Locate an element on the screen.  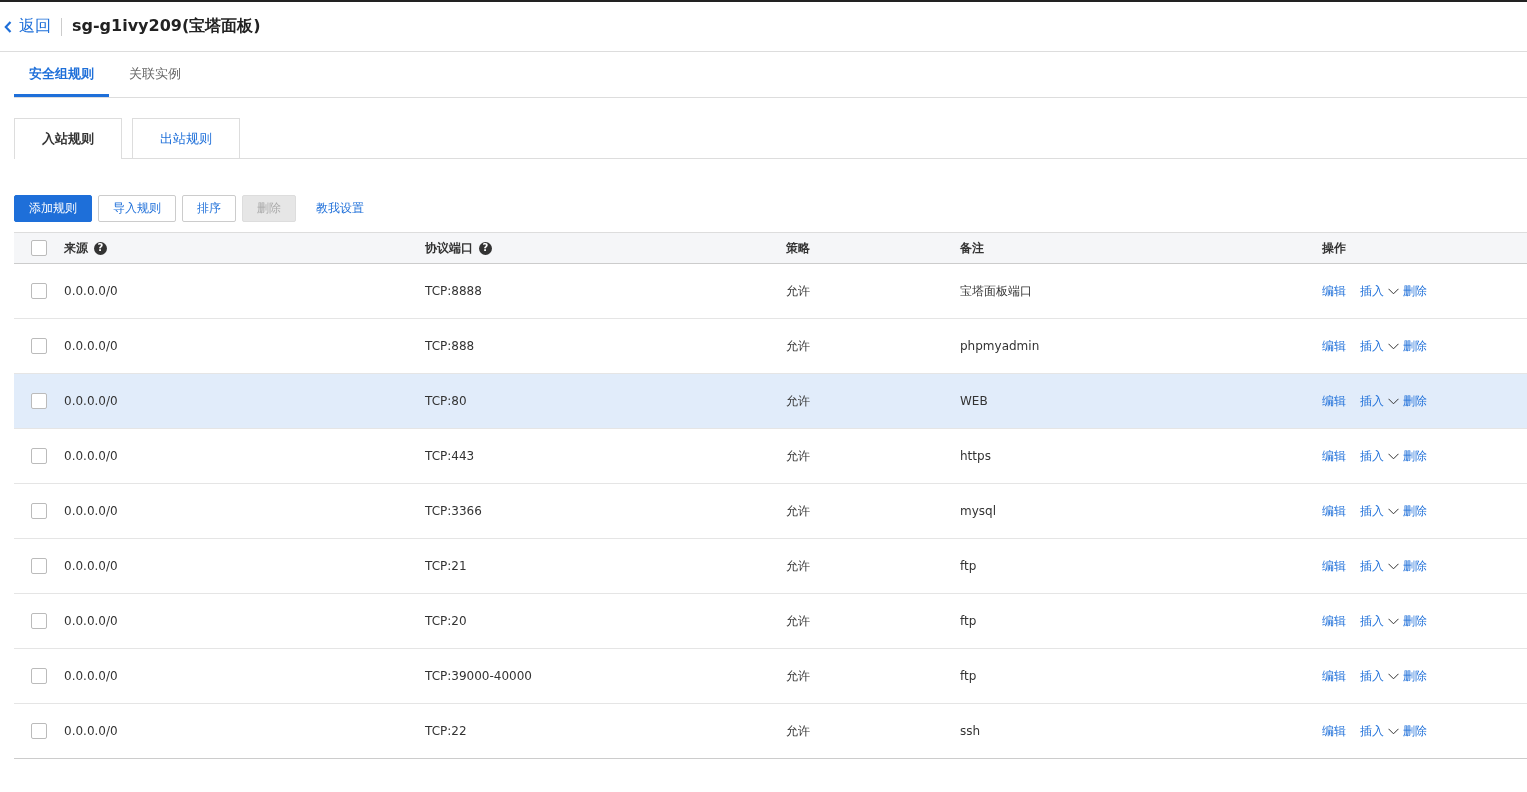
table-cell: TCP:21 is located at coordinates (446, 566).